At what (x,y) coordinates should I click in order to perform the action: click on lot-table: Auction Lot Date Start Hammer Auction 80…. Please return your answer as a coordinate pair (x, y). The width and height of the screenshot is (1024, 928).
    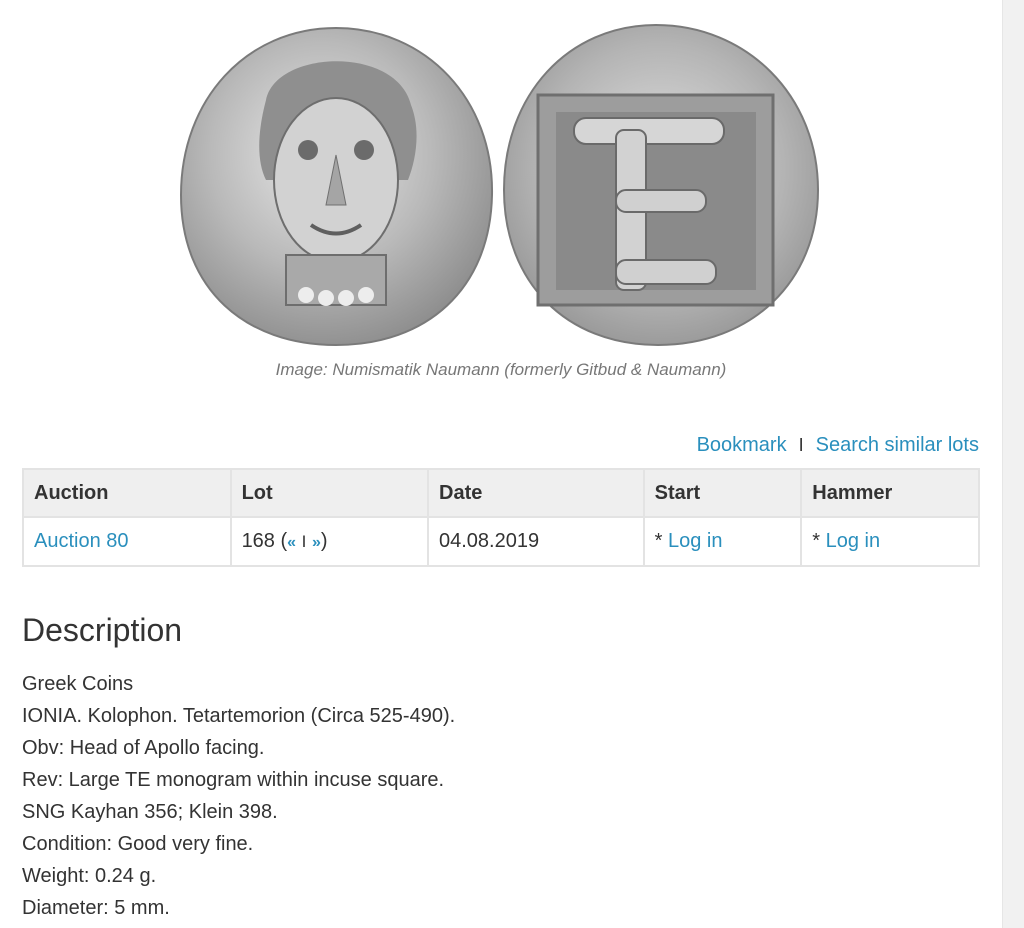
    Looking at the image, I should click on (501, 517).